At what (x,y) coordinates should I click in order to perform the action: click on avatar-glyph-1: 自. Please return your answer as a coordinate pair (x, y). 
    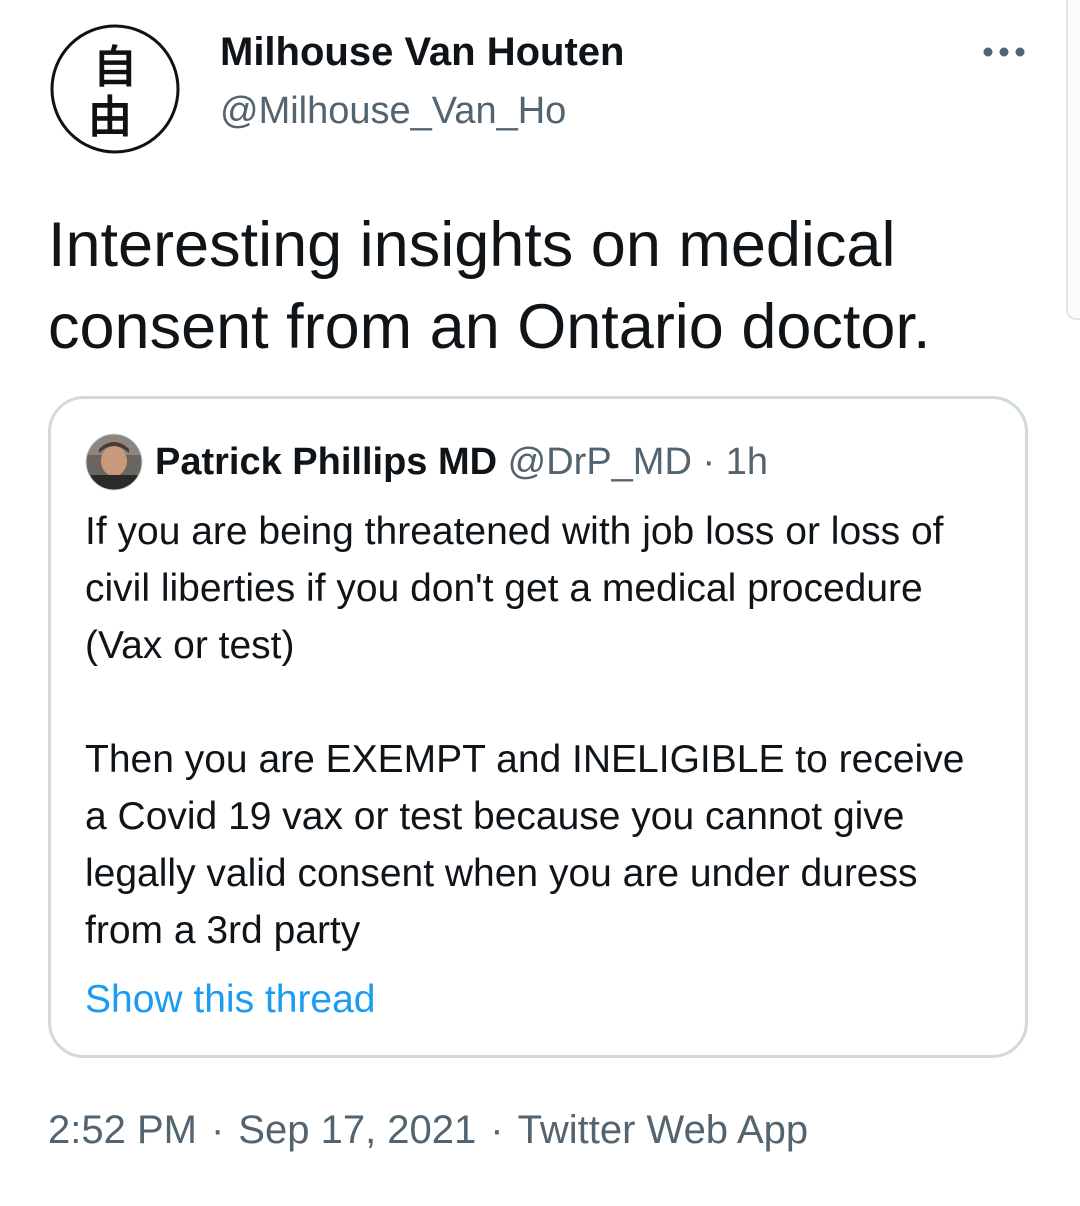
    Looking at the image, I should click on (115, 67).